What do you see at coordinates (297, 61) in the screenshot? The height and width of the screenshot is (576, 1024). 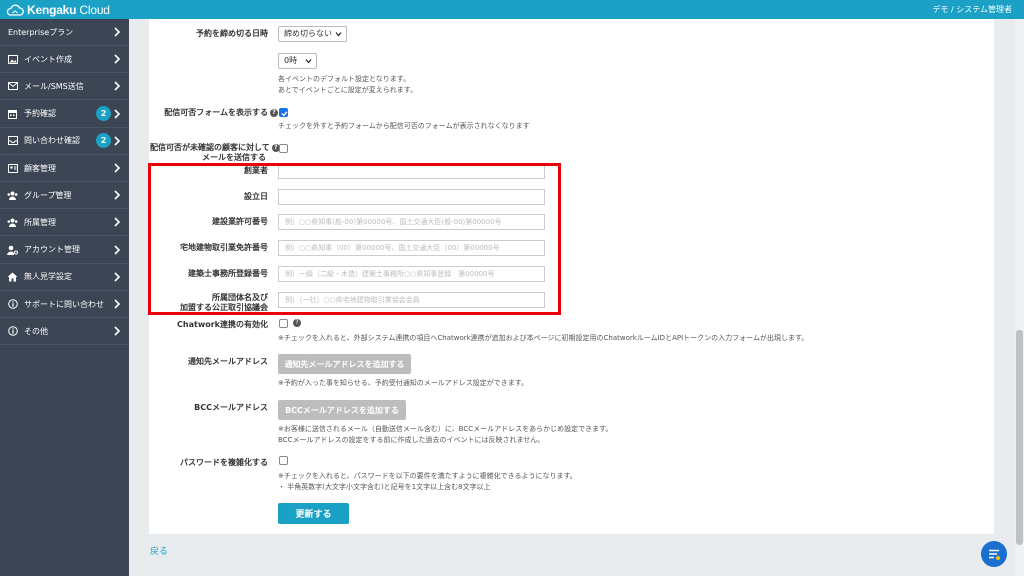 I see `hour-select: 0時` at bounding box center [297, 61].